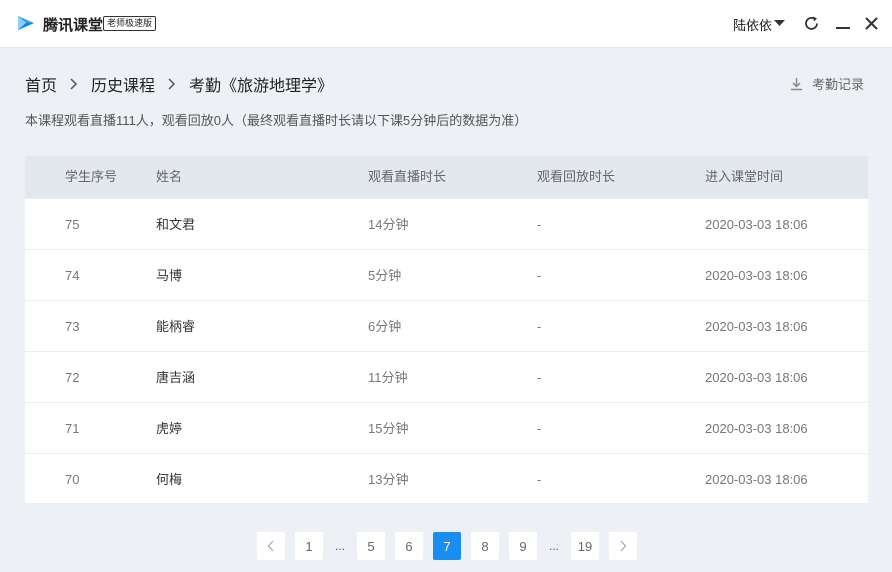 The width and height of the screenshot is (892, 572). I want to click on next-page-button, so click(623, 546).